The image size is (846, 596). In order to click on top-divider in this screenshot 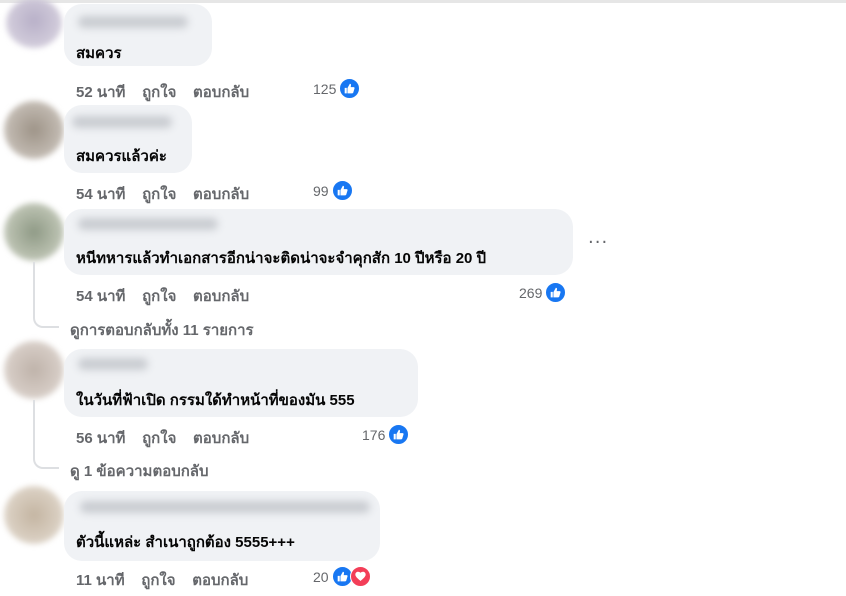, I will do `click(423, 1)`.